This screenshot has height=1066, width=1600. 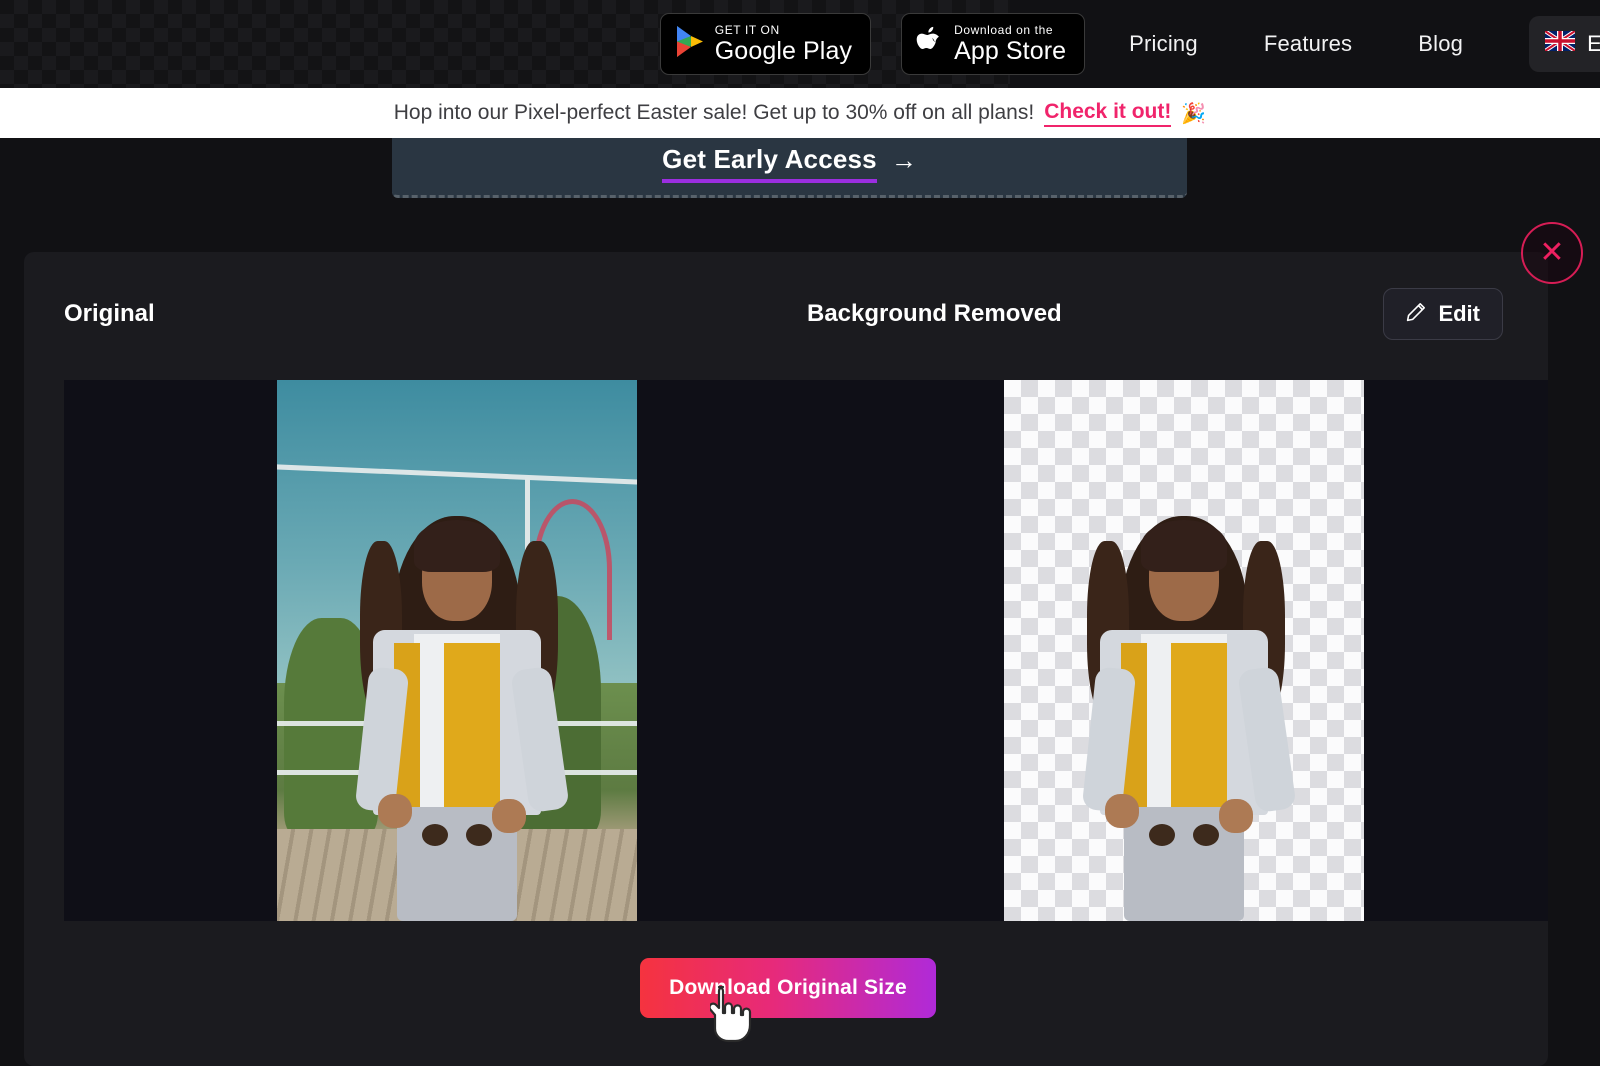 I want to click on promo-cta-link: Check it out!, so click(x=1108, y=113).